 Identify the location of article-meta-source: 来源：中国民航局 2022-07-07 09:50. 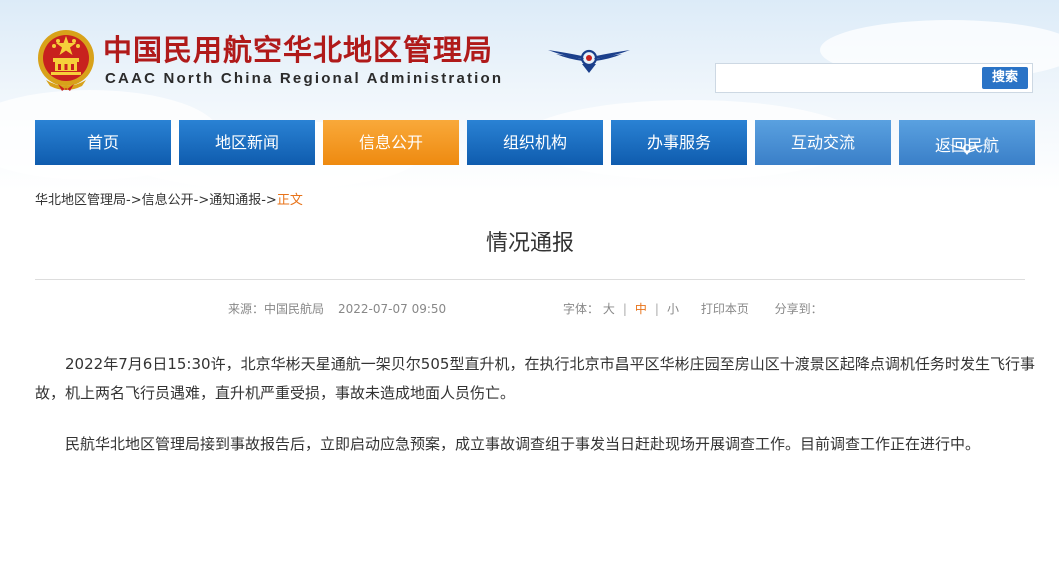
(337, 309).